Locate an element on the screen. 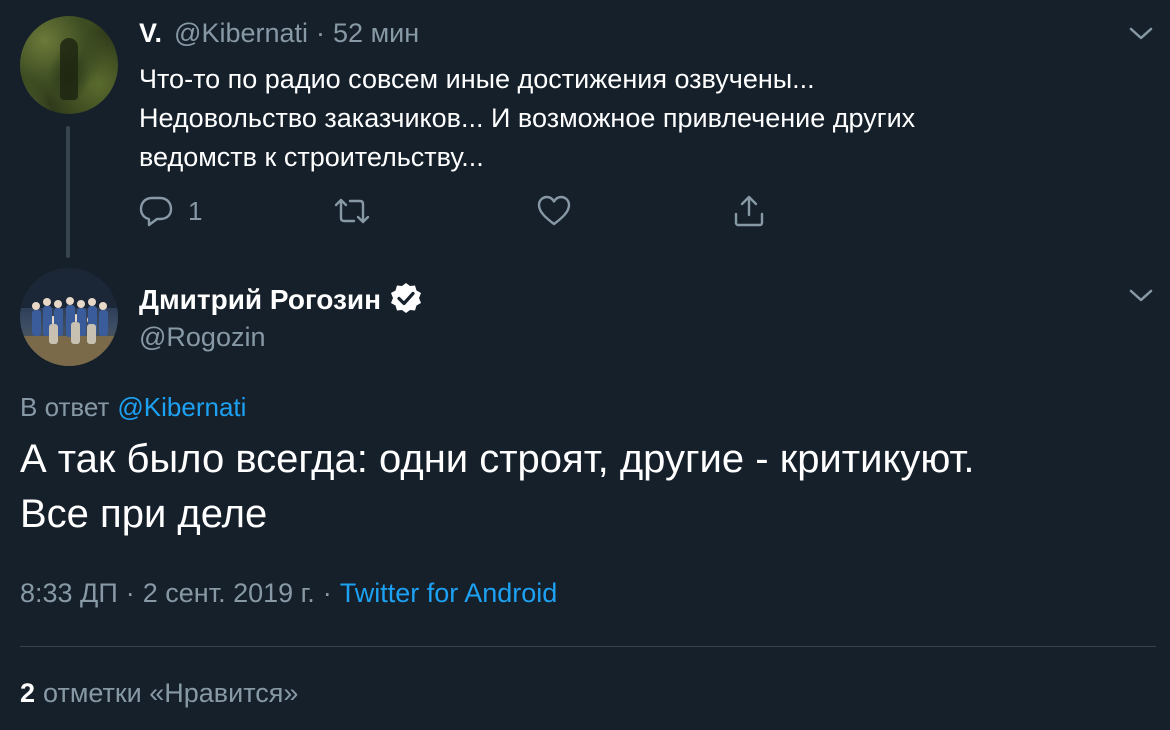 This screenshot has width=1170, height=730. share-button is located at coordinates (749, 211).